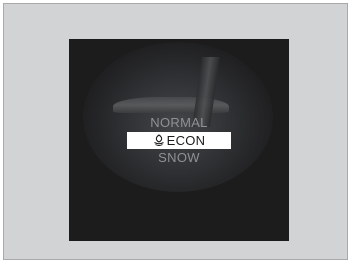  What do you see at coordinates (179, 158) in the screenshot?
I see `mode-item-snow: SNOW` at bounding box center [179, 158].